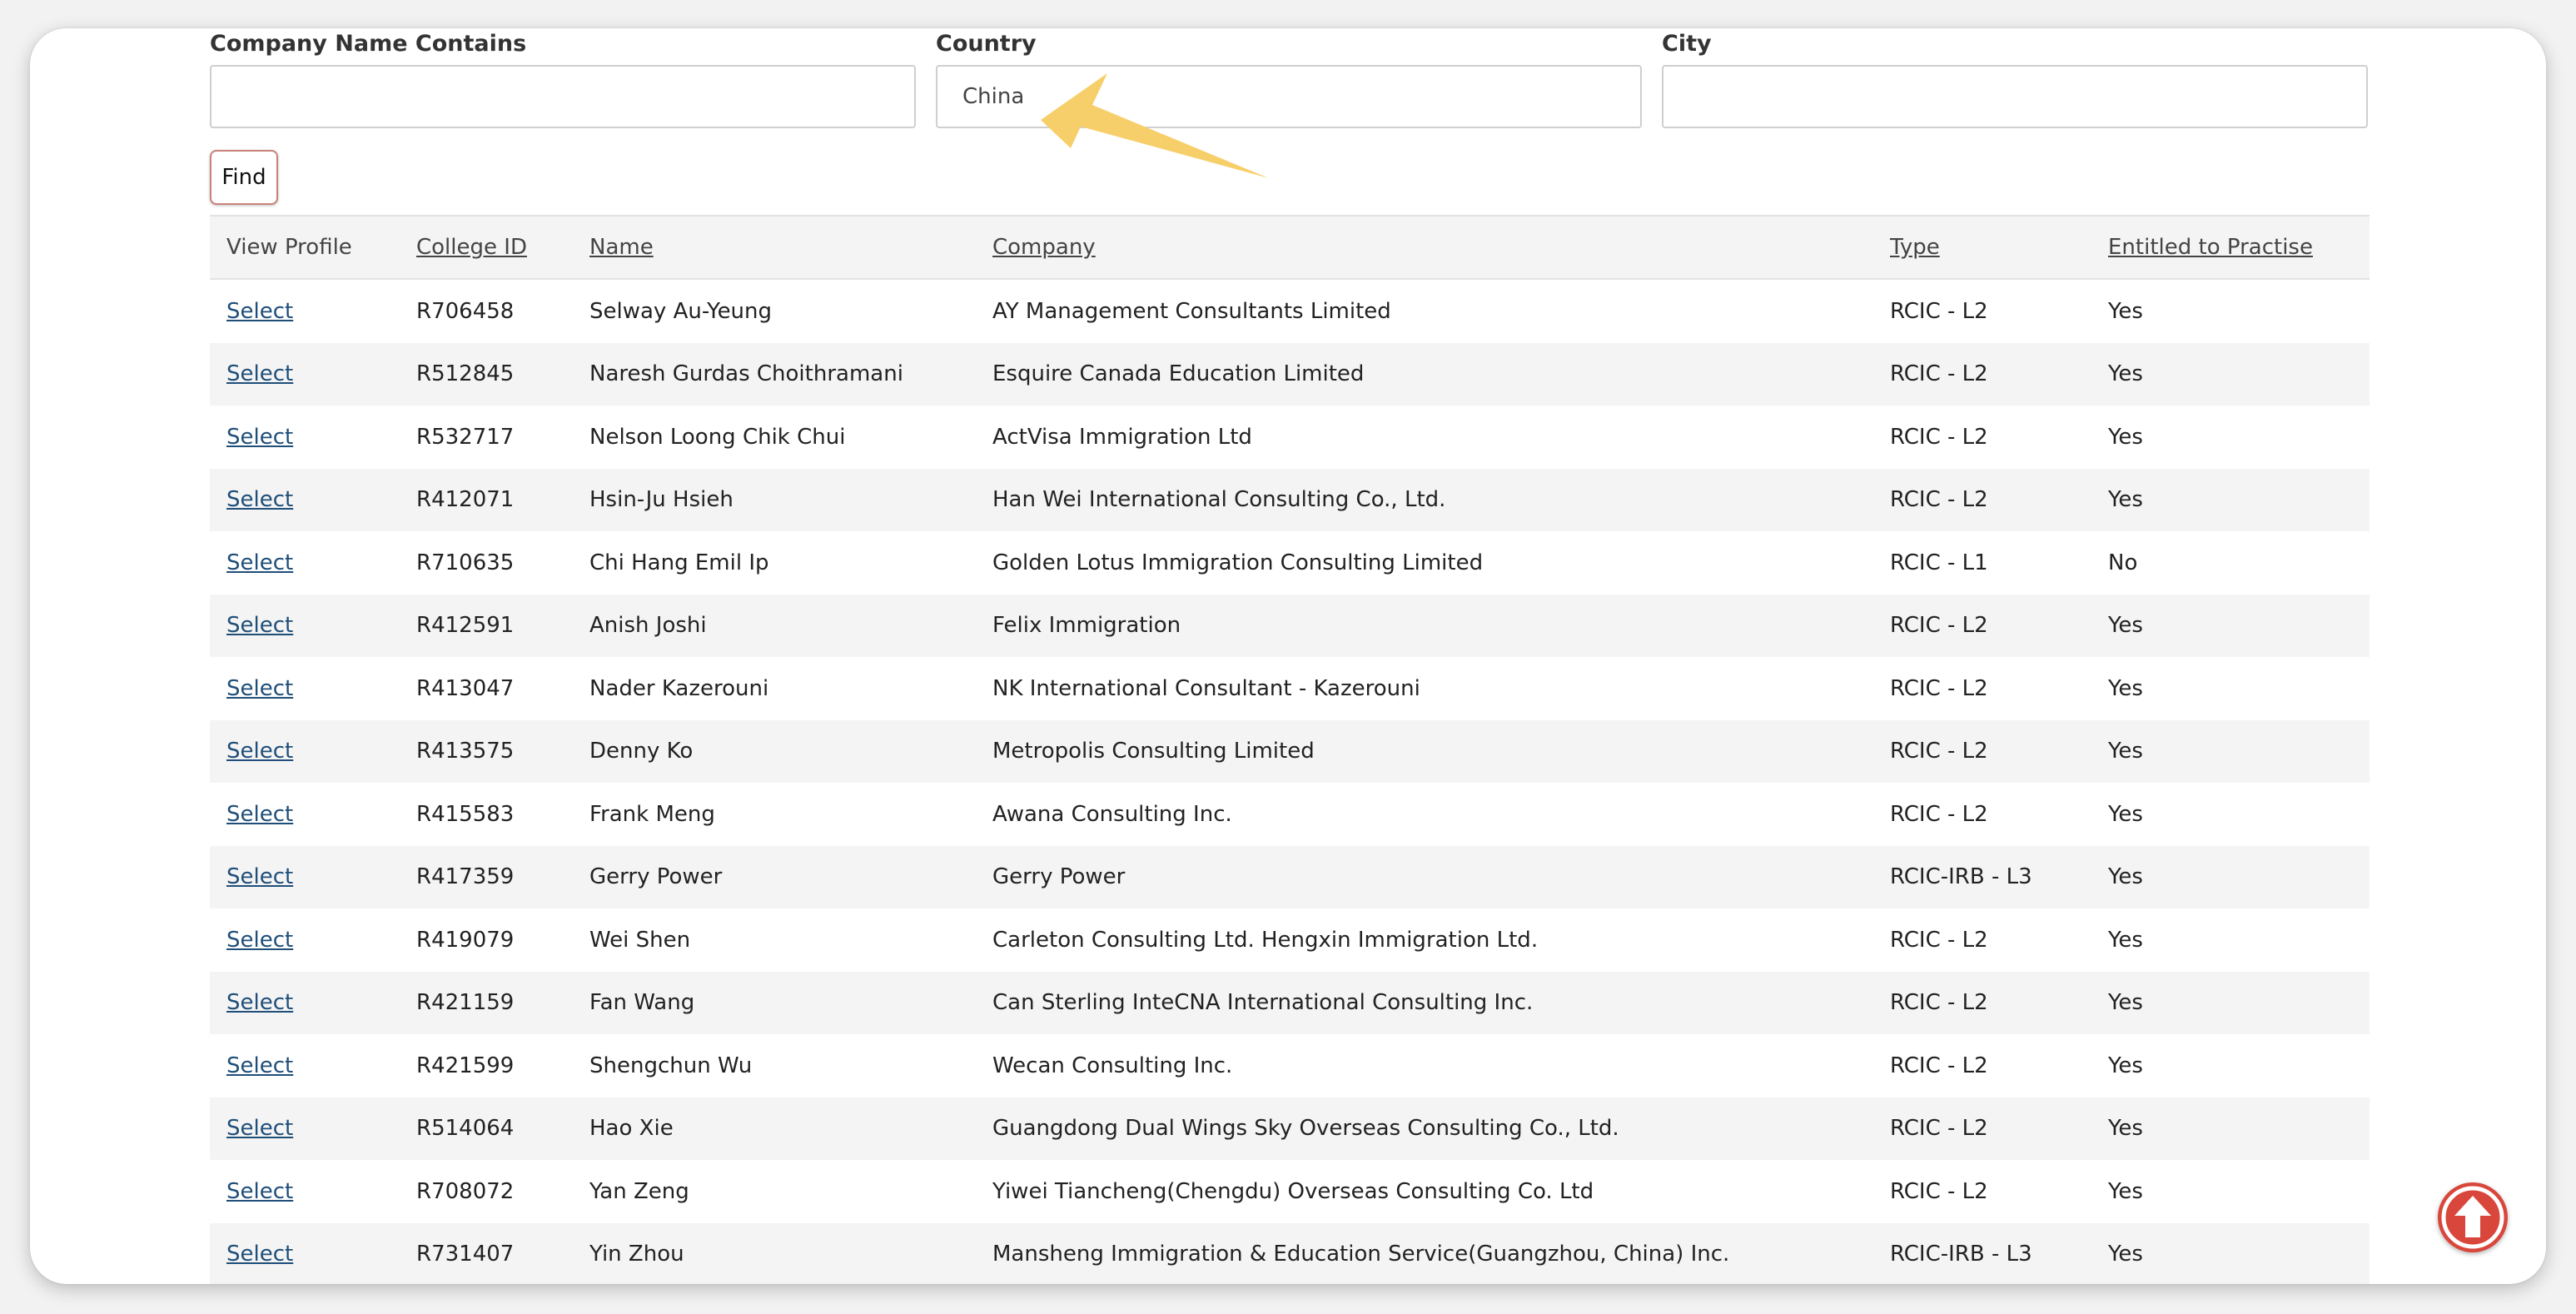  Describe the element at coordinates (774, 688) in the screenshot. I see `name-cell: Nader Kazerouni` at that location.